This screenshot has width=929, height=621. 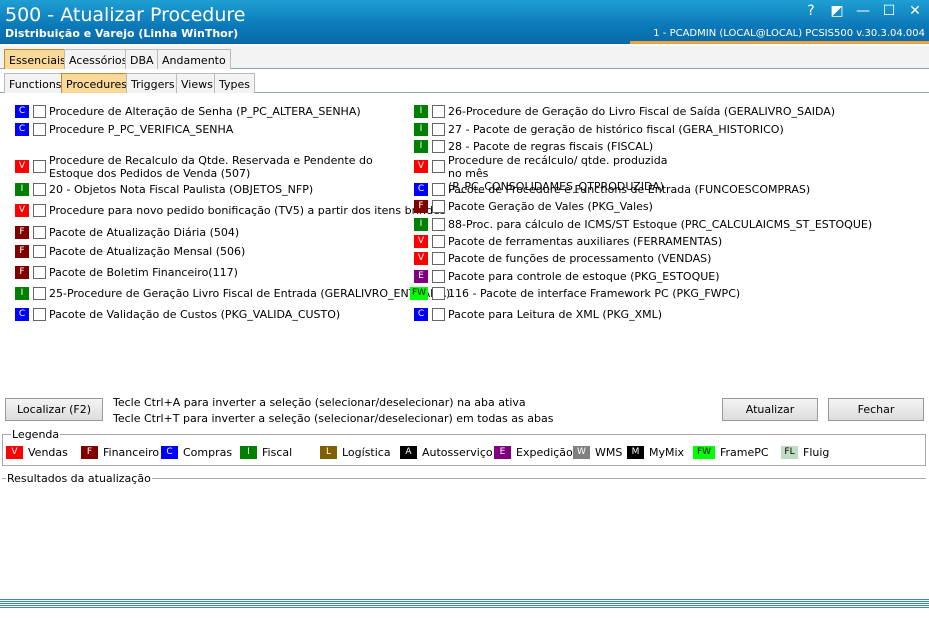 What do you see at coordinates (234, 83) in the screenshot?
I see `tab-types: Types` at bounding box center [234, 83].